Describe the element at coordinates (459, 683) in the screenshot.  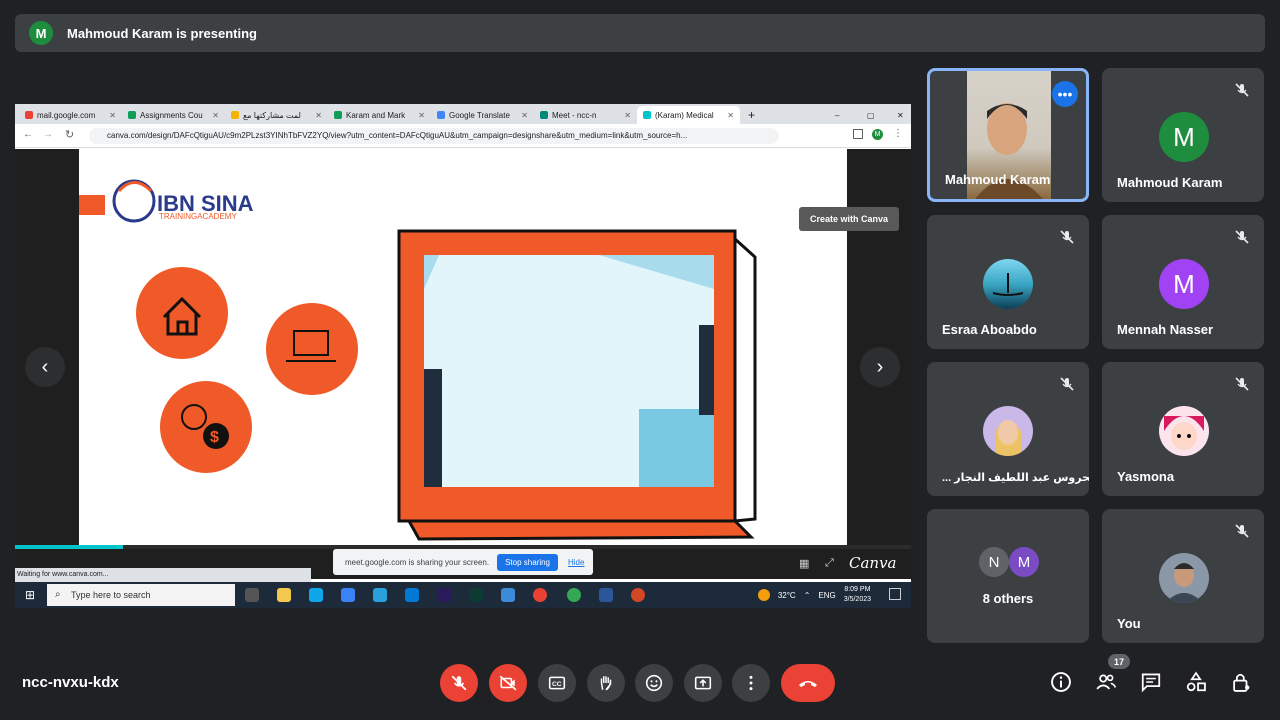
I see `microphone-button` at that location.